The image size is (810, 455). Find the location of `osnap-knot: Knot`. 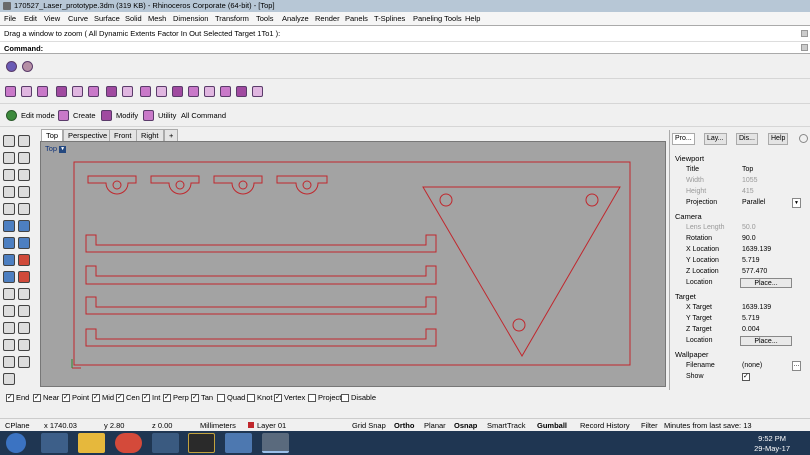

osnap-knot: Knot is located at coordinates (259, 397).